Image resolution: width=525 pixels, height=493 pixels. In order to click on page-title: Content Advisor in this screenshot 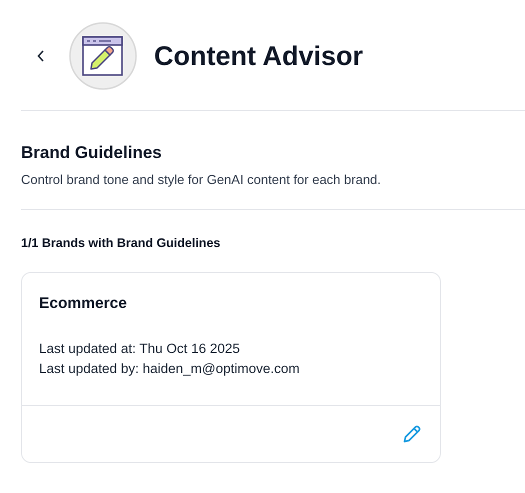, I will do `click(258, 56)`.